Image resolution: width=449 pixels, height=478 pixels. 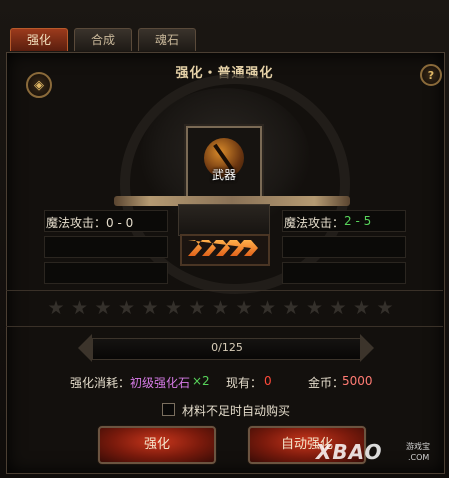 I want to click on tab-soulstone: 魂石, so click(x=167, y=39).